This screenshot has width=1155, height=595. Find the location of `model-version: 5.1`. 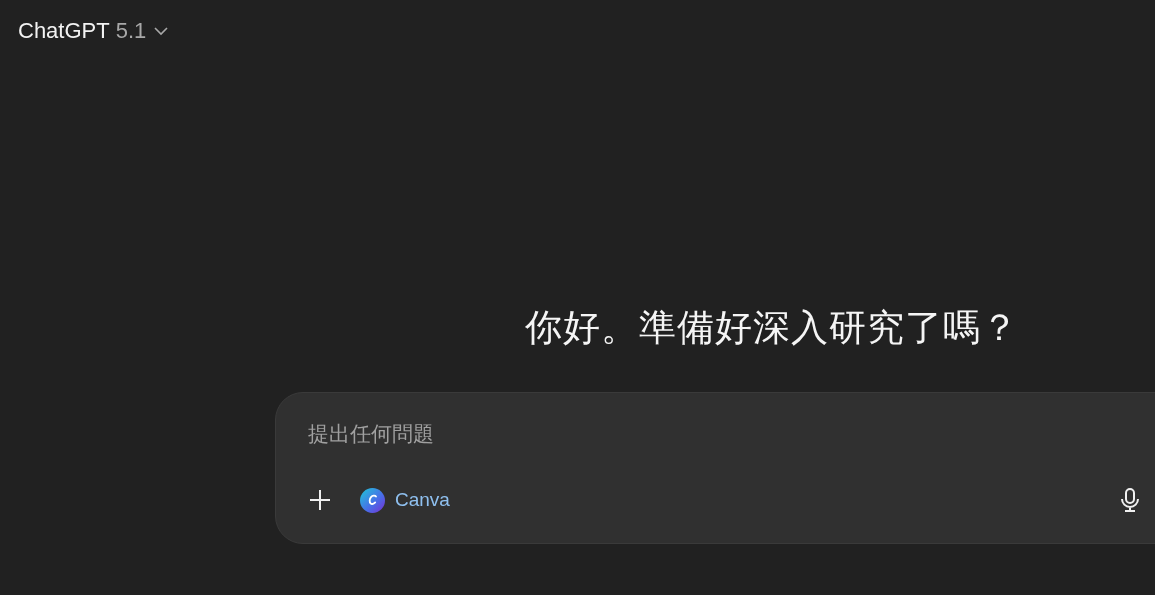

model-version: 5.1 is located at coordinates (131, 31).